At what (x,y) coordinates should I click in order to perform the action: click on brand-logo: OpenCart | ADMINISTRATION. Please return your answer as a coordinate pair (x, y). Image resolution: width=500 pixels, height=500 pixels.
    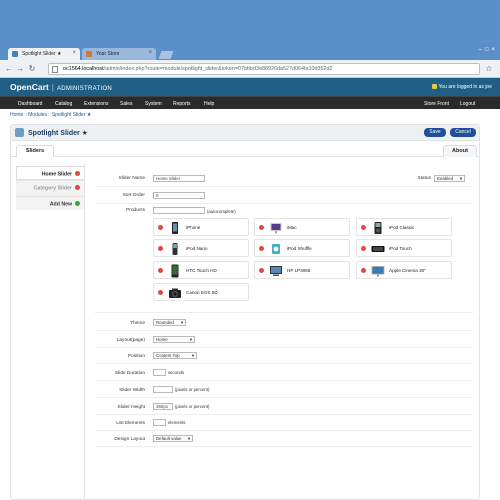
    Looking at the image, I should click on (61, 87).